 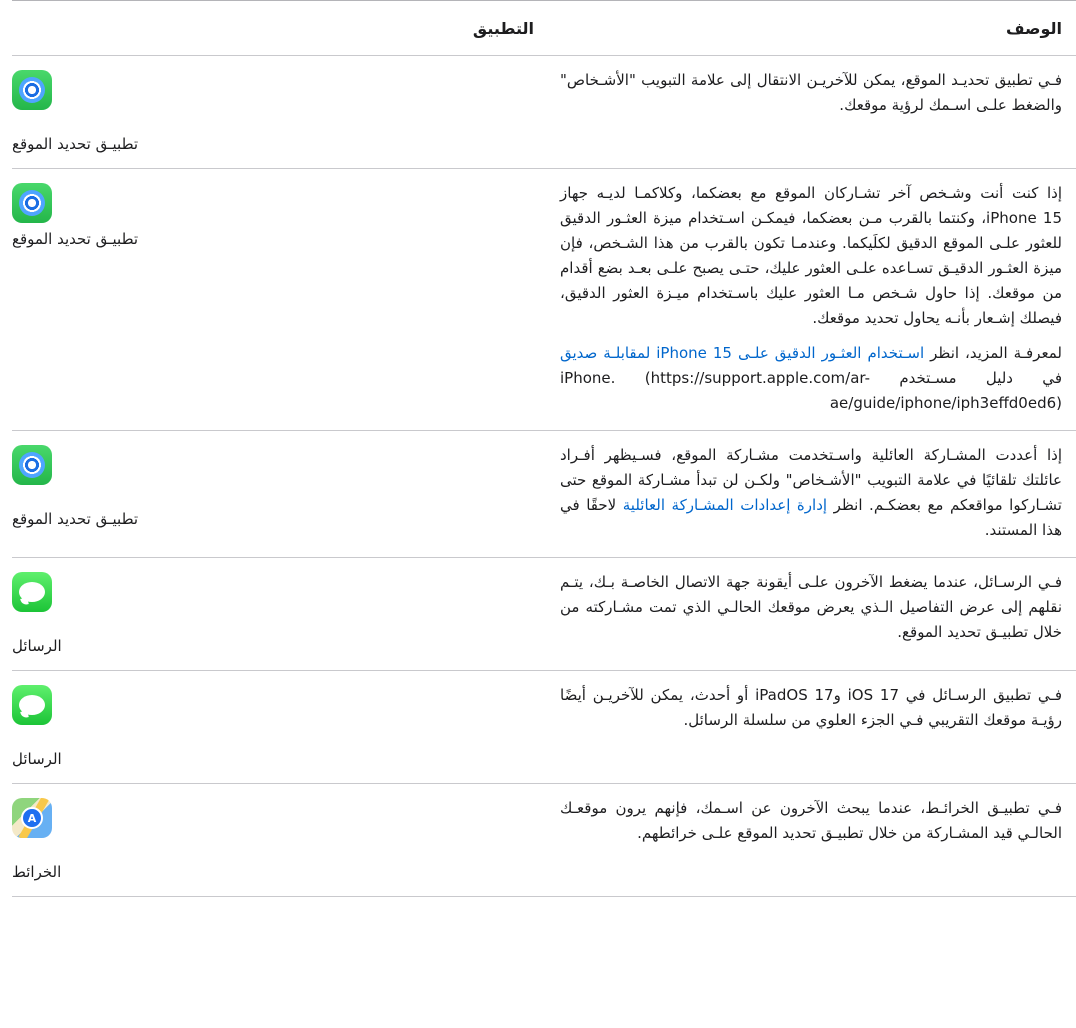 I want to click on header-app: التطبيق, so click(x=503, y=28).